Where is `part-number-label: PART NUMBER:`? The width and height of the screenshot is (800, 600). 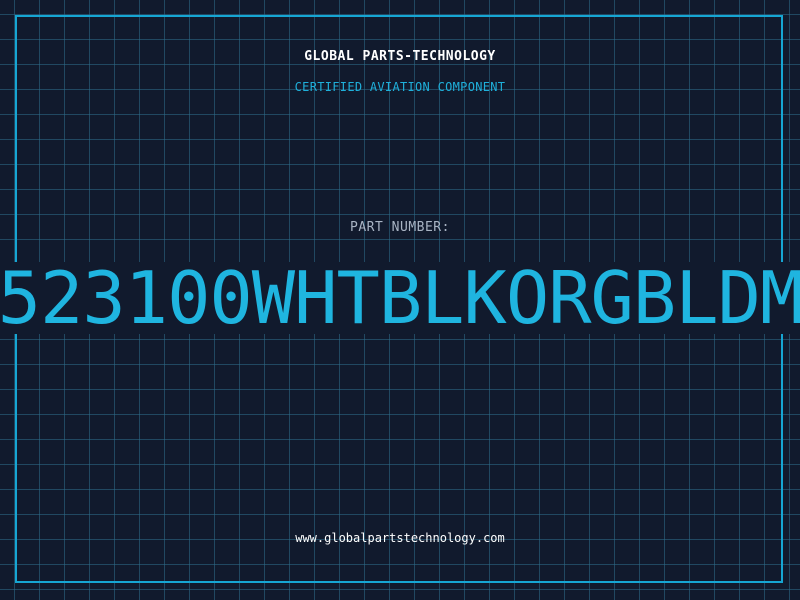
part-number-label: PART NUMBER: is located at coordinates (400, 227).